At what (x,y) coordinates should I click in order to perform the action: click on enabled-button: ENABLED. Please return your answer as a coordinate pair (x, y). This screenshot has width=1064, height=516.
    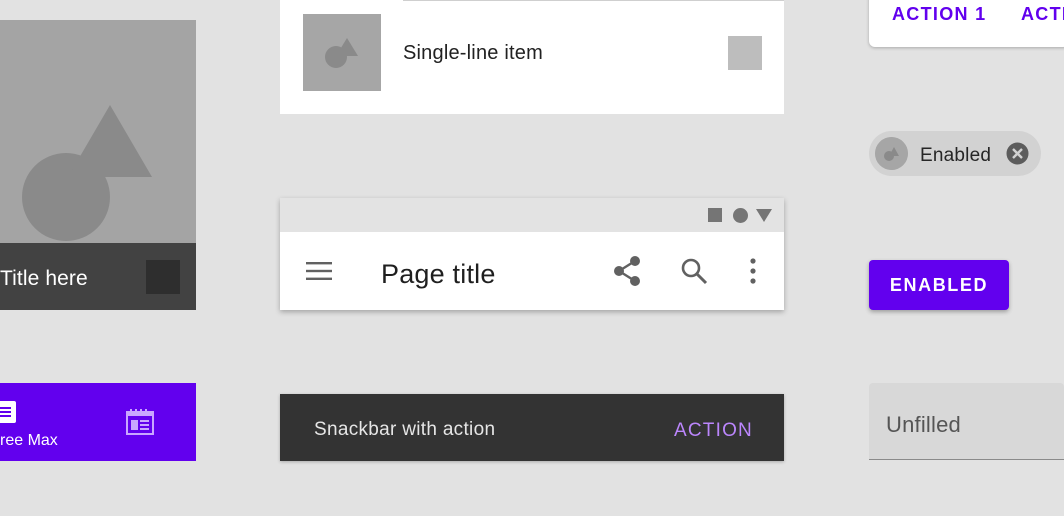
    Looking at the image, I should click on (939, 285).